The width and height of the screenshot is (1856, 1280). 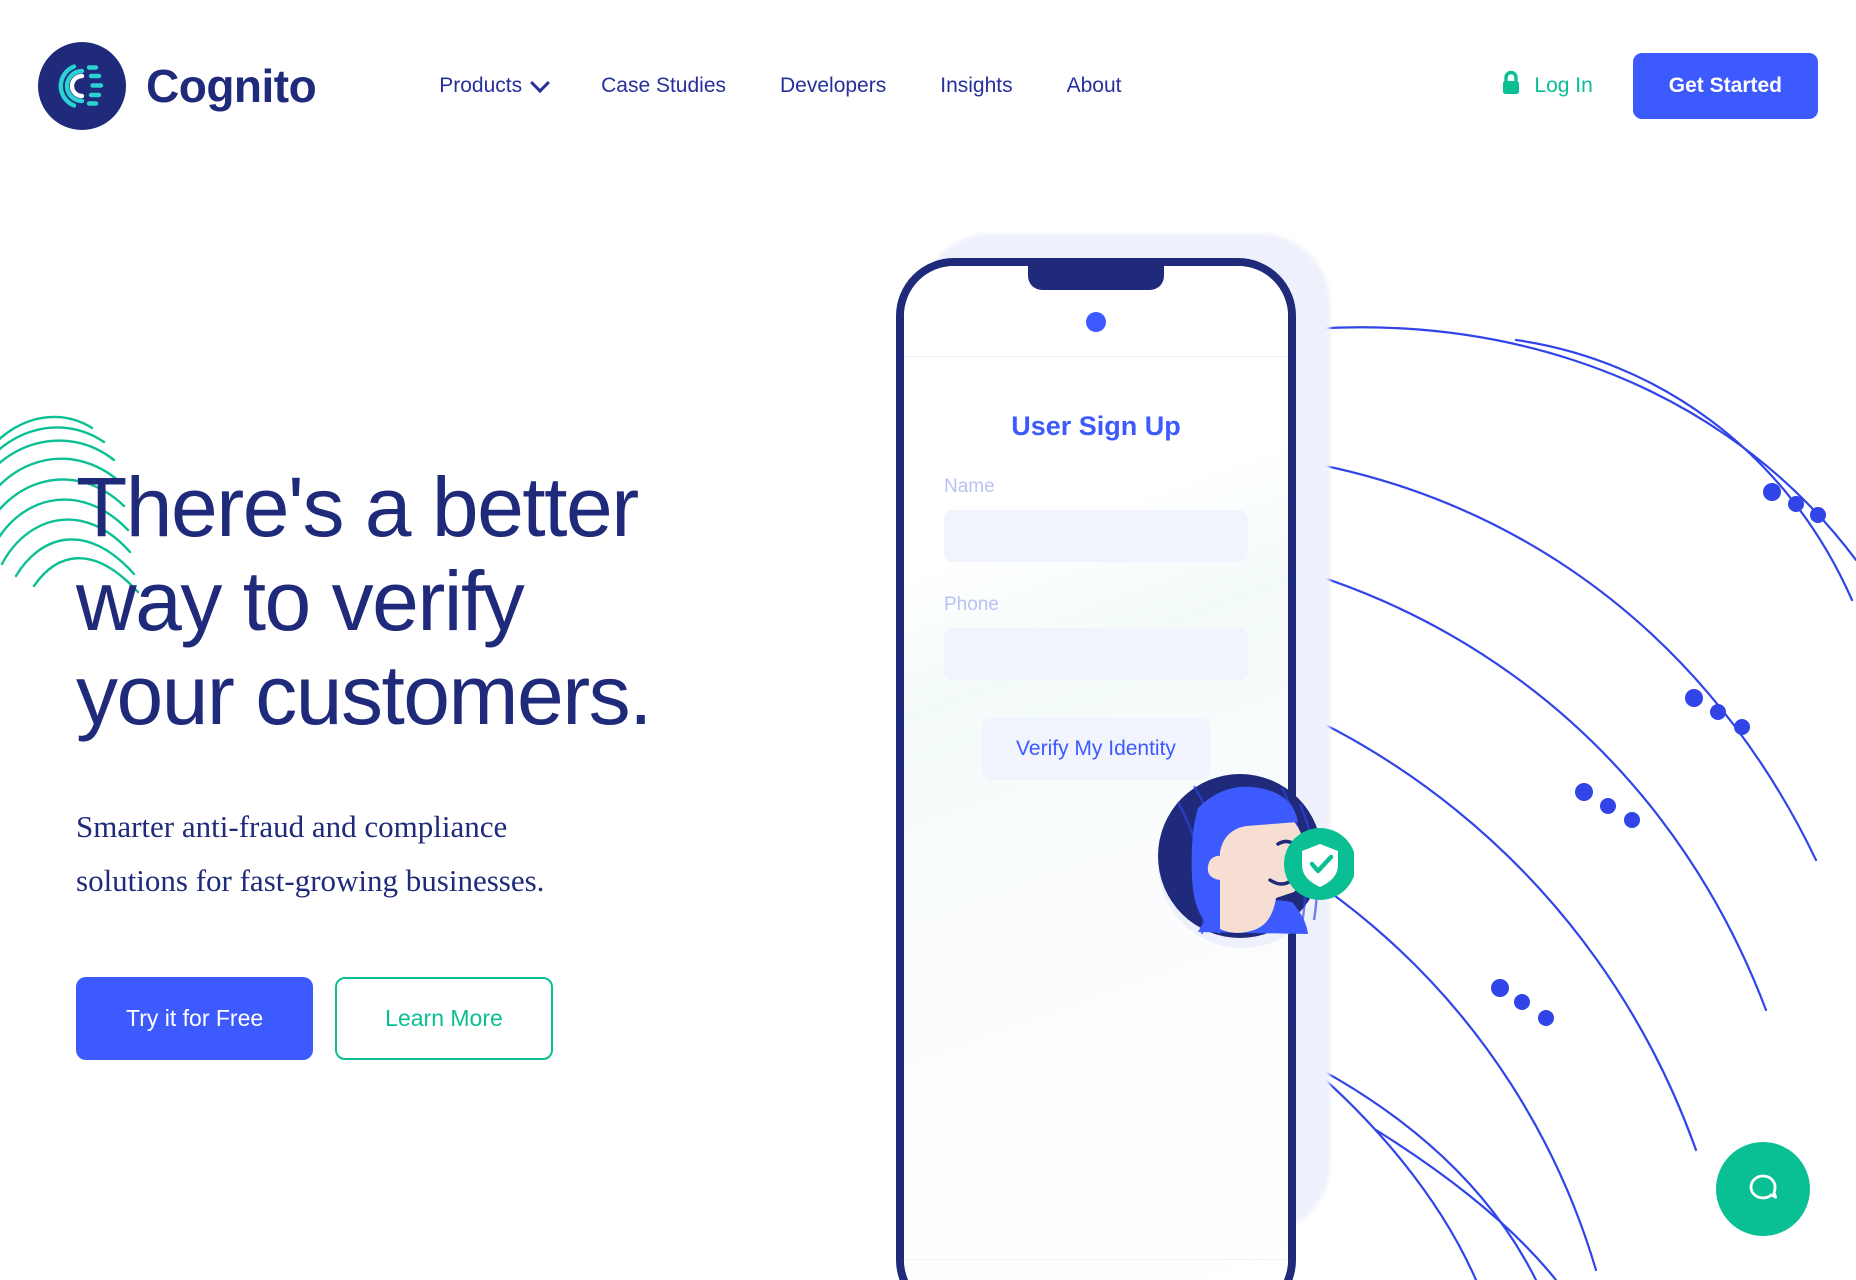 I want to click on subhead-line-1: Smarter anti-fraud and compliance, so click(x=292, y=827).